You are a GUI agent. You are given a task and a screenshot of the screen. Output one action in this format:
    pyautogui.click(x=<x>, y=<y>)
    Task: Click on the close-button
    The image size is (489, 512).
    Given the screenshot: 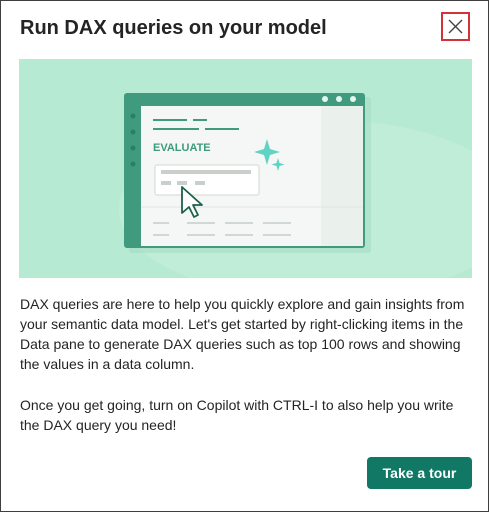 What is the action you would take?
    pyautogui.click(x=455, y=26)
    